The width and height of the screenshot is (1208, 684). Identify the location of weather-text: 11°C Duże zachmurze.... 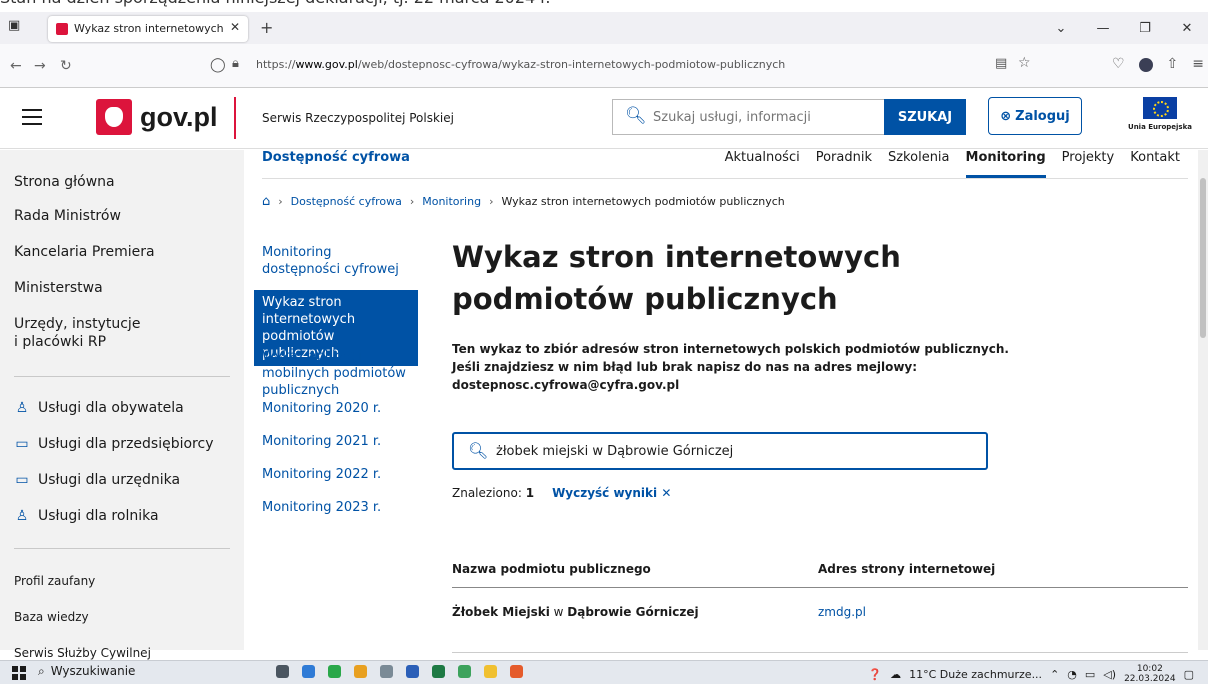
(975, 674).